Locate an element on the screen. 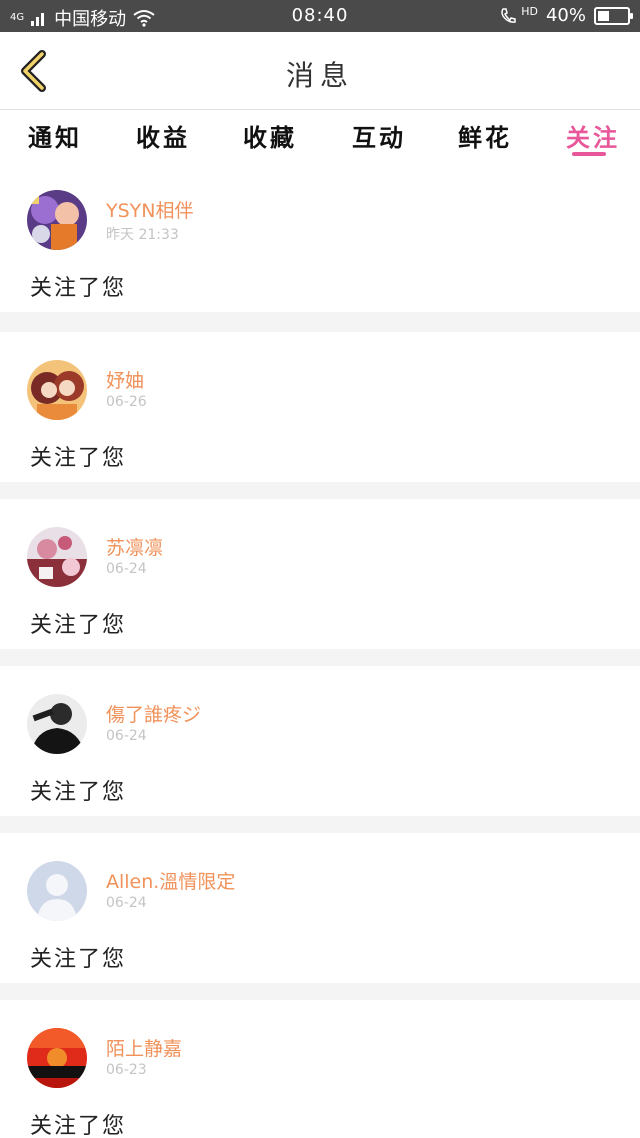  list-item: 陌上静嘉 06-23 关注了您 is located at coordinates (320, 1069).